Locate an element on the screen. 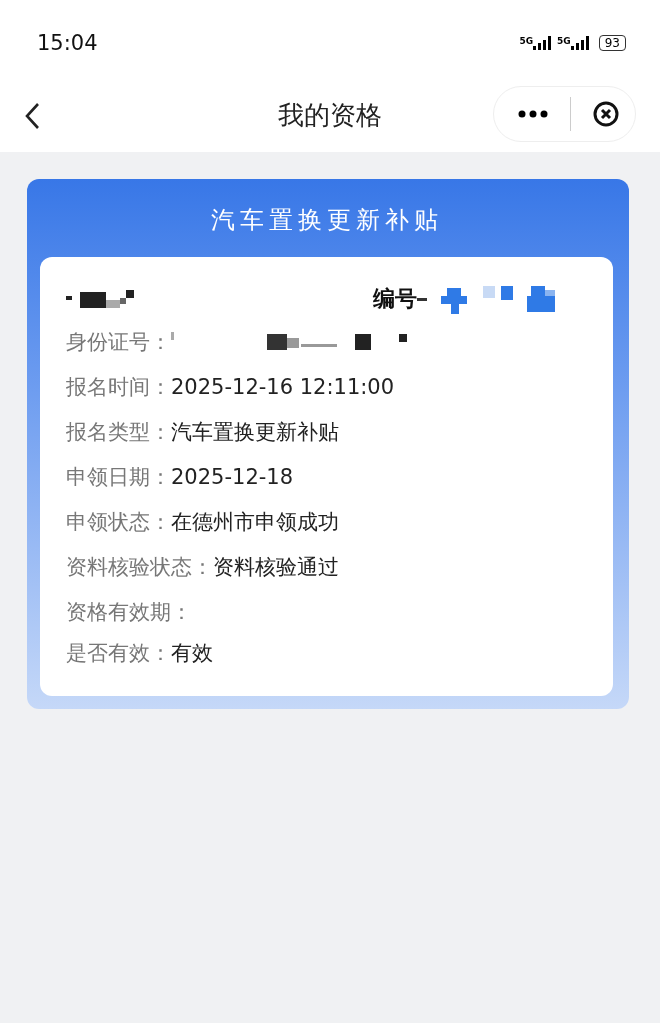 The image size is (660, 1023). field-label: 报名时间： is located at coordinates (118, 387).